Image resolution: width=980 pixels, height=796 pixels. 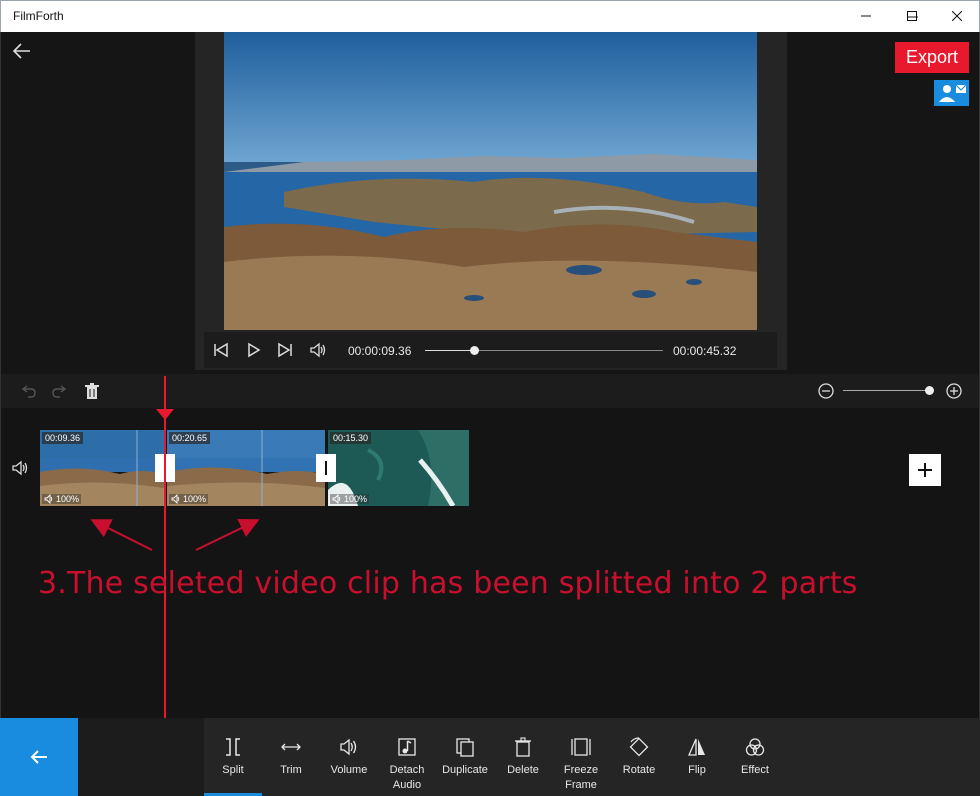 I want to click on back-button-large, so click(x=39, y=757).